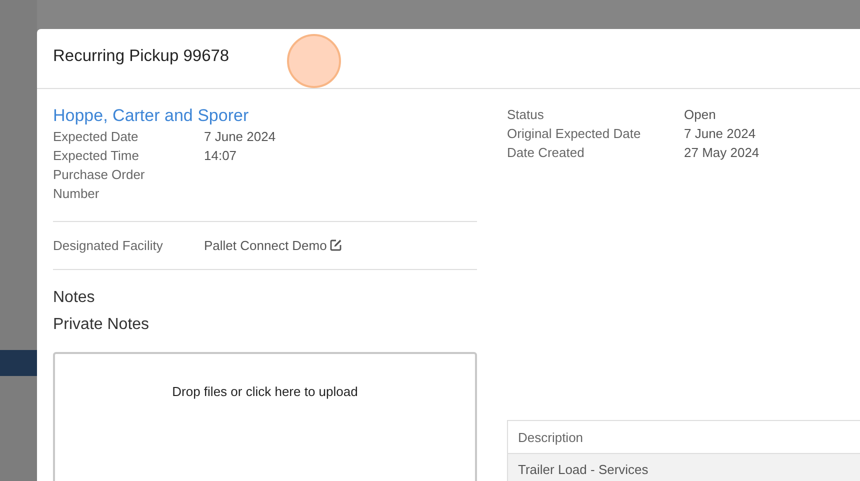 Image resolution: width=860 pixels, height=481 pixels. What do you see at coordinates (265, 391) in the screenshot?
I see `upload-prompt: Drop files or click here to upload` at bounding box center [265, 391].